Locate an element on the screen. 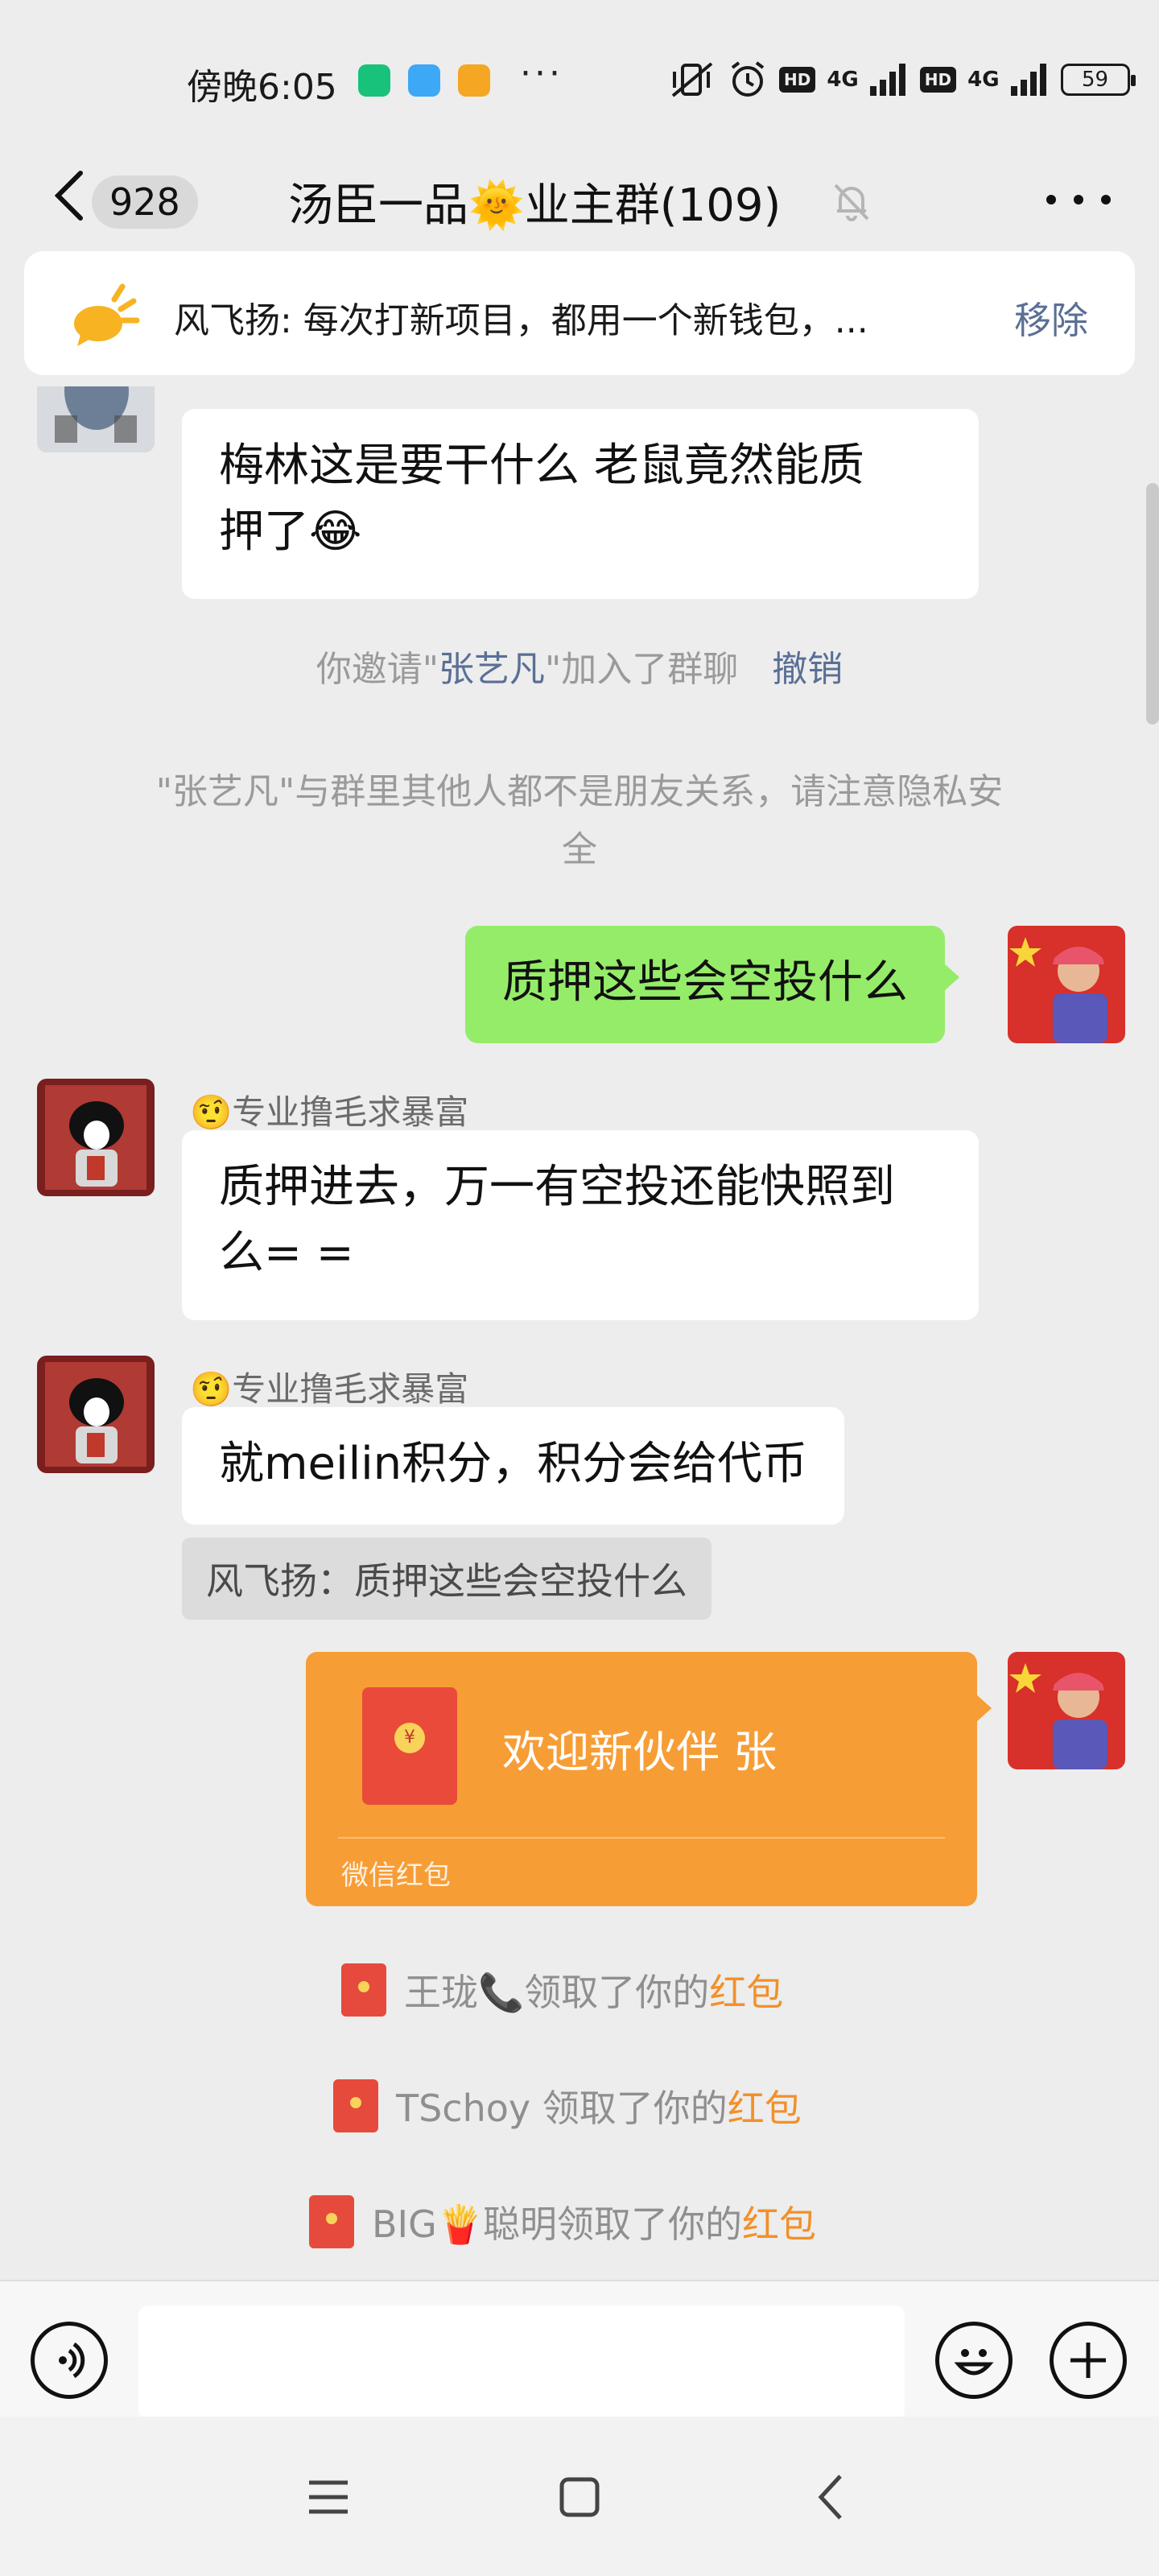  more-options-icon is located at coordinates (1078, 199).